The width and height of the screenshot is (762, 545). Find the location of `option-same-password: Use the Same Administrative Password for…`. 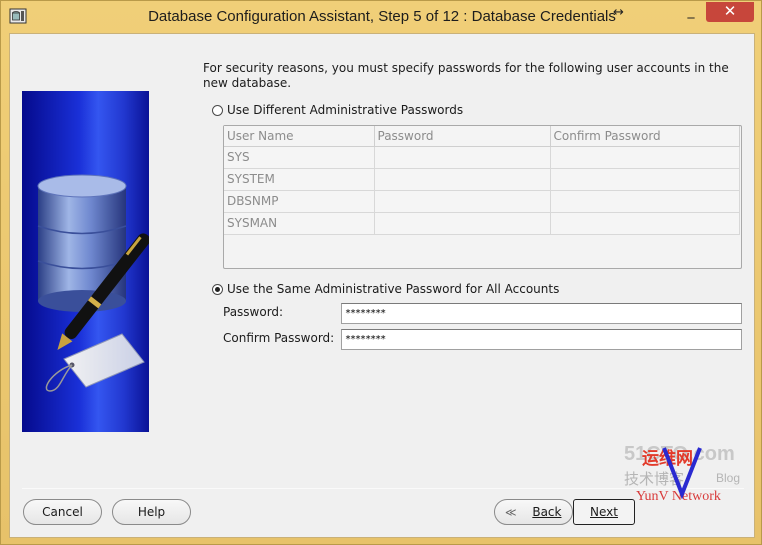

option-same-password: Use the Same Administrative Password for… is located at coordinates (385, 289).